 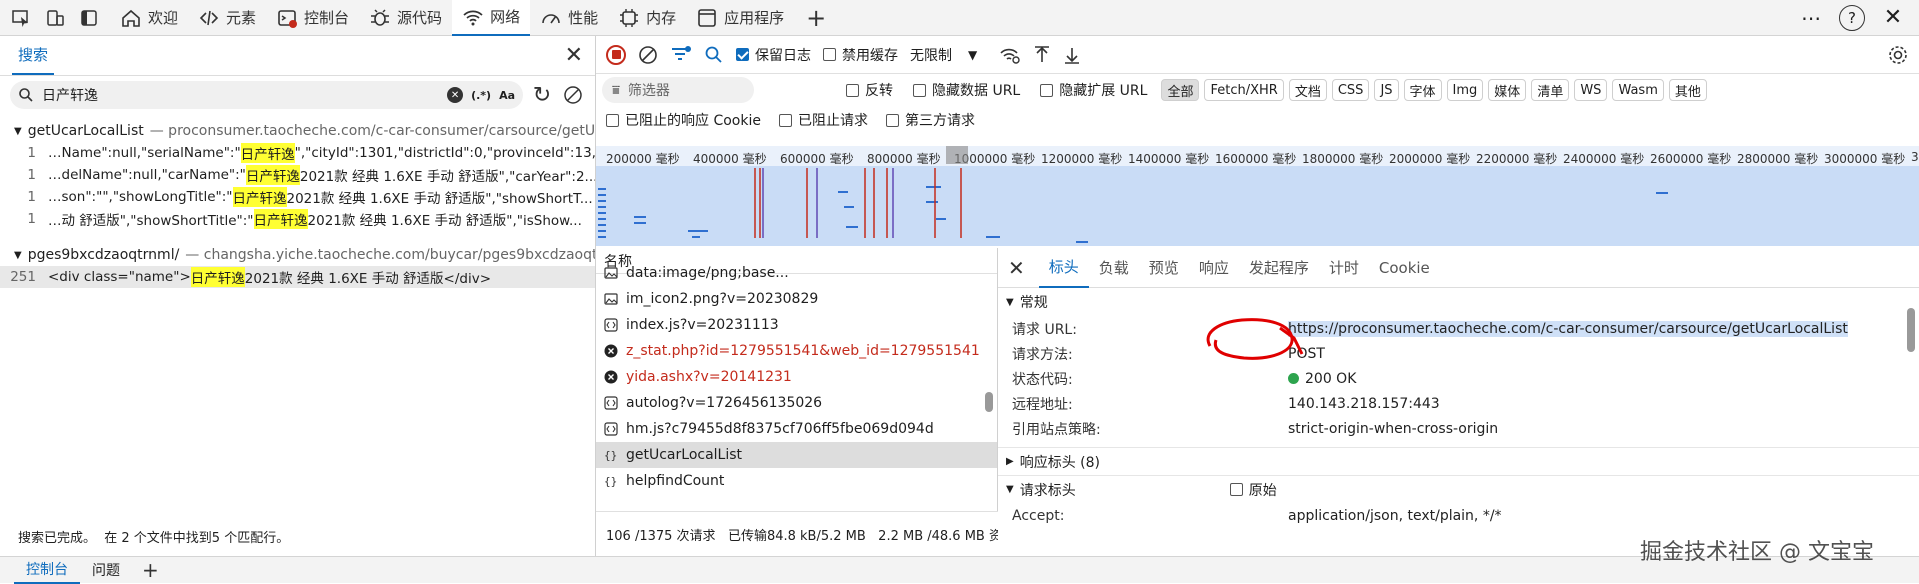 I want to click on tab-code: 元素, so click(x=227, y=18).